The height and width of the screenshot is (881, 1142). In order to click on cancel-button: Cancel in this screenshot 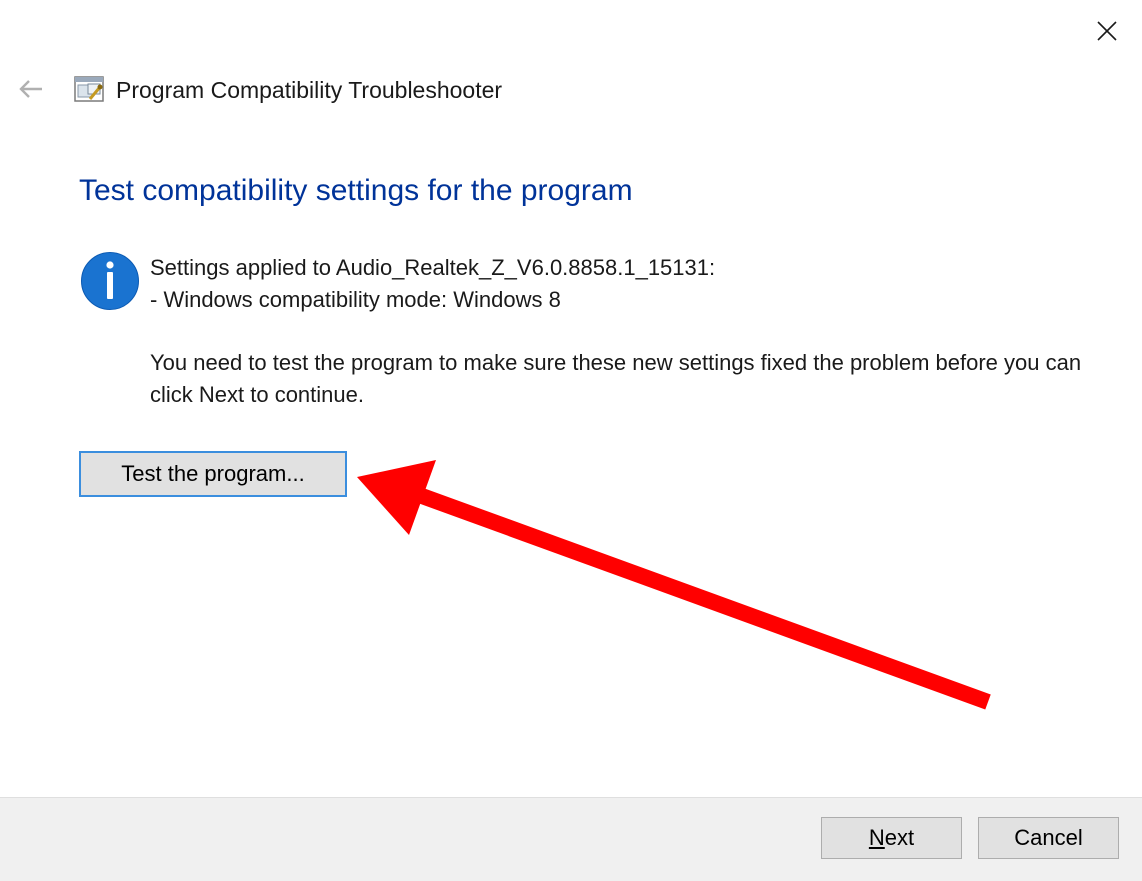, I will do `click(1048, 838)`.